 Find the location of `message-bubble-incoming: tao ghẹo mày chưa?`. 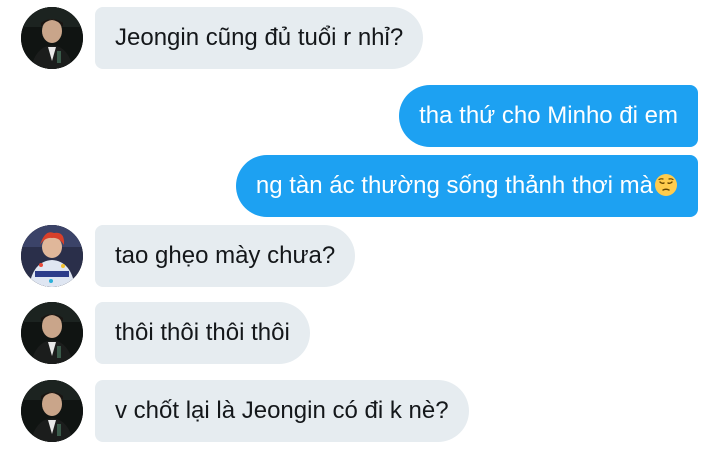

message-bubble-incoming: tao ghẹo mày chưa? is located at coordinates (225, 256).